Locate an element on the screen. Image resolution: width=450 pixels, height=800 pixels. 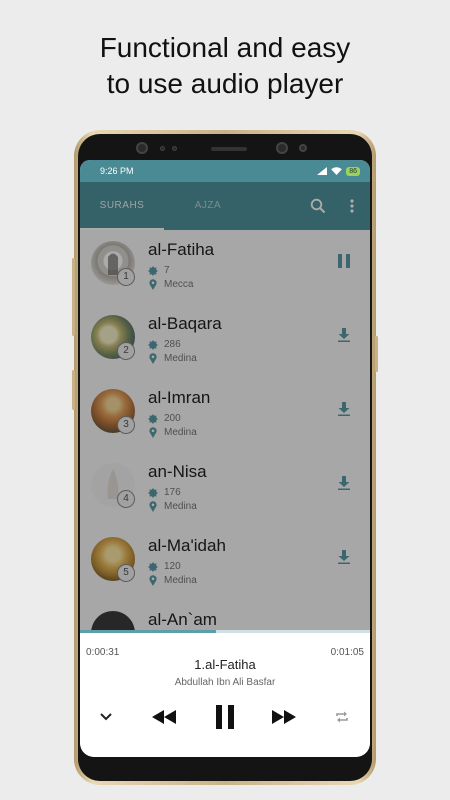
reciter-name: Abdullah Ibn Ali Basfar is located at coordinates (225, 682).